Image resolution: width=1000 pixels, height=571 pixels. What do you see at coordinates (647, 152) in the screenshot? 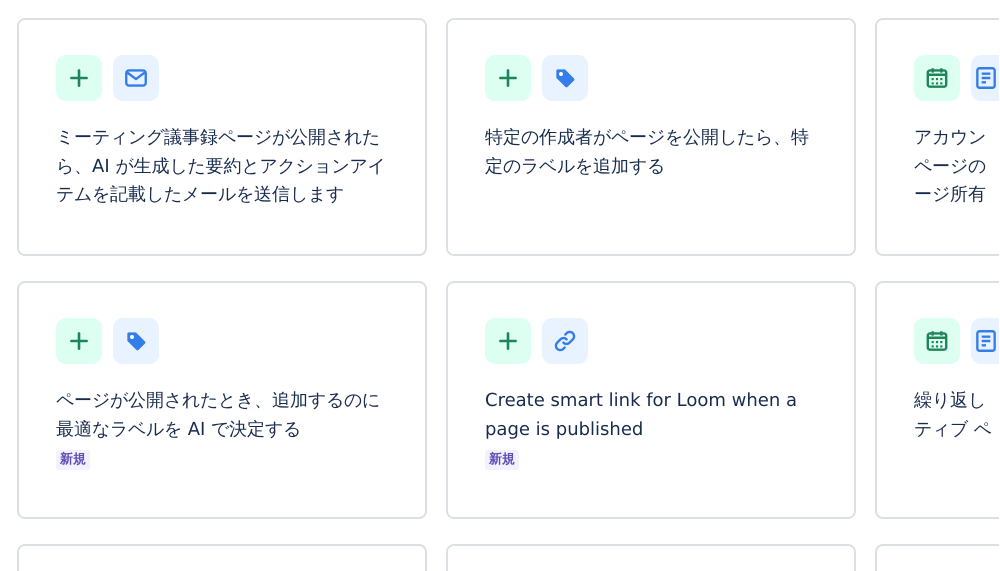
I see `template-description: 特定の作成者がページを公開したら、特定のラベルを追加する` at bounding box center [647, 152].